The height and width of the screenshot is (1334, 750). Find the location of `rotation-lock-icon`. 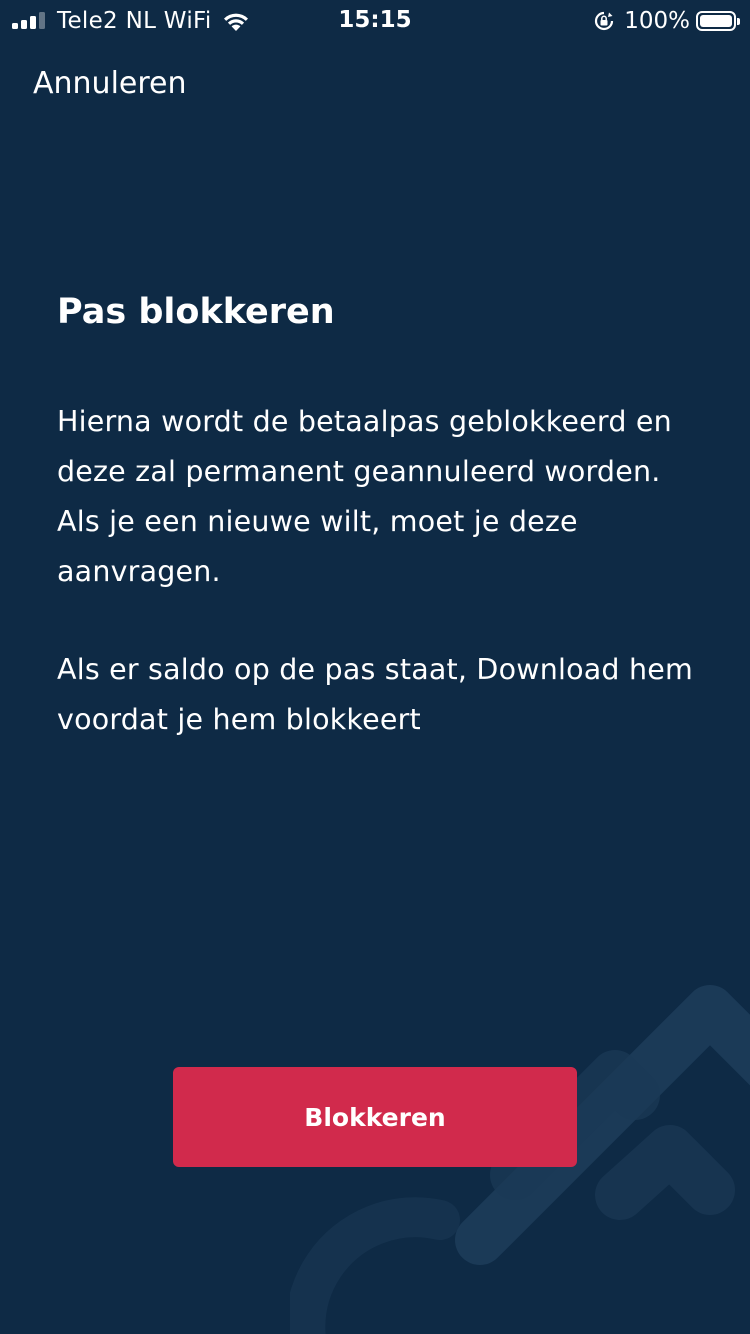

rotation-lock-icon is located at coordinates (604, 21).